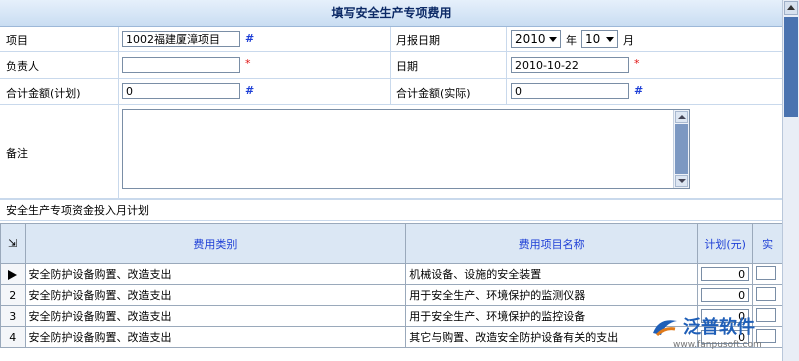  What do you see at coordinates (13, 243) in the screenshot?
I see `row-selector-icon: ⇲` at bounding box center [13, 243].